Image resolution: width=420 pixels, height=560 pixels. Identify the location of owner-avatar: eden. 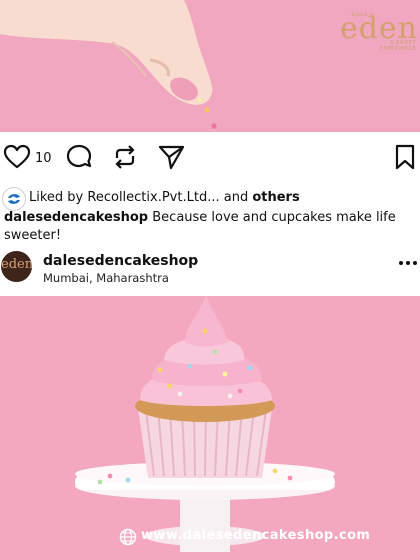
(16, 266).